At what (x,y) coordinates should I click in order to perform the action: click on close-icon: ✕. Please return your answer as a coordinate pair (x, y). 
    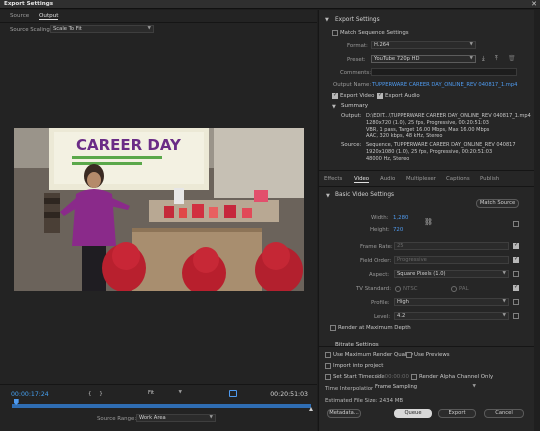
    Looking at the image, I should click on (534, 4).